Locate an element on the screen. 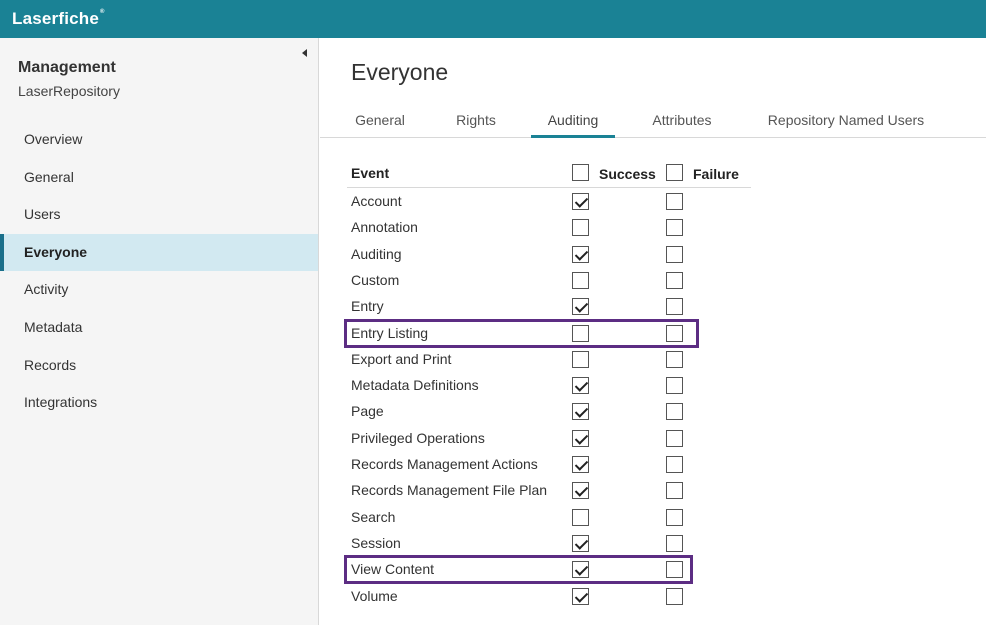 Image resolution: width=986 pixels, height=625 pixels. logo-text: Laserfiche is located at coordinates (56, 18).